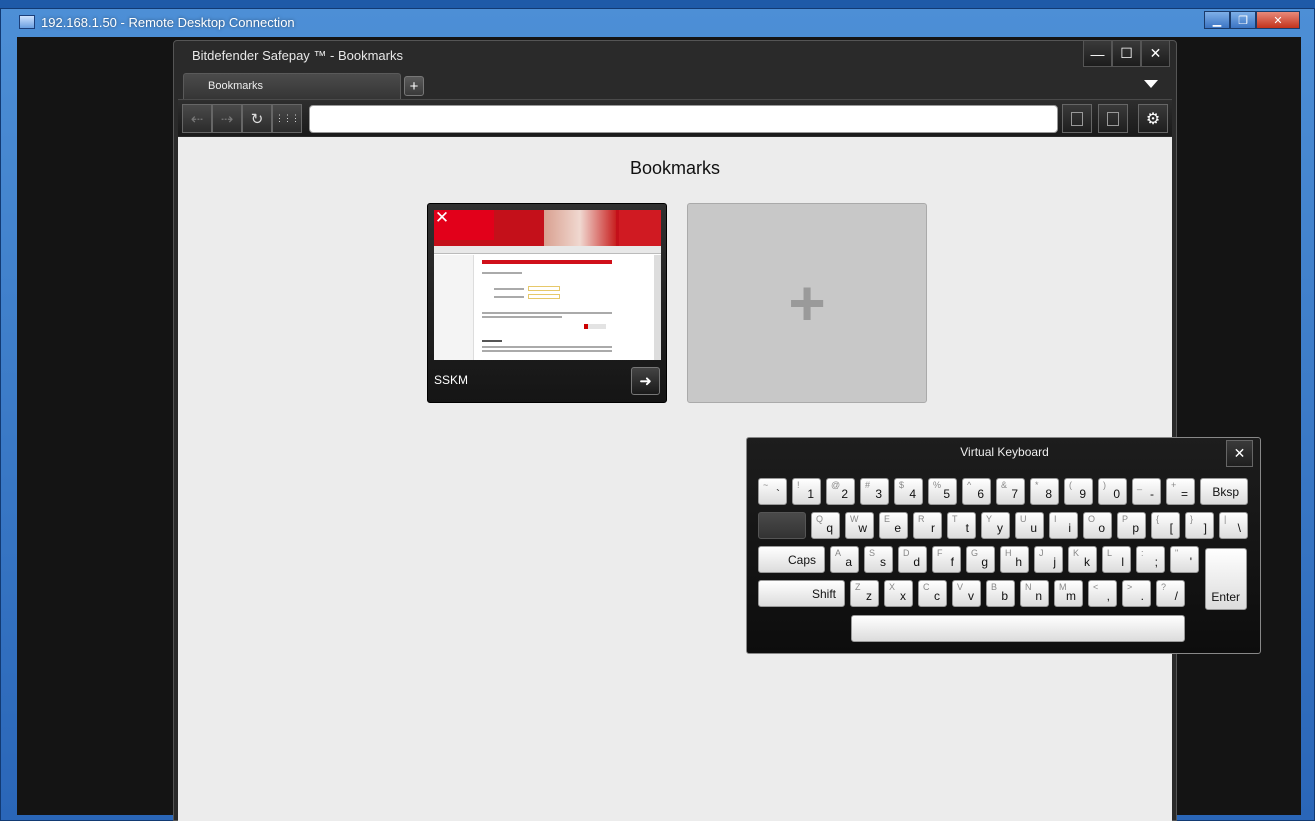 Image resolution: width=1315 pixels, height=821 pixels. I want to click on key-j: Jj, so click(1048, 559).